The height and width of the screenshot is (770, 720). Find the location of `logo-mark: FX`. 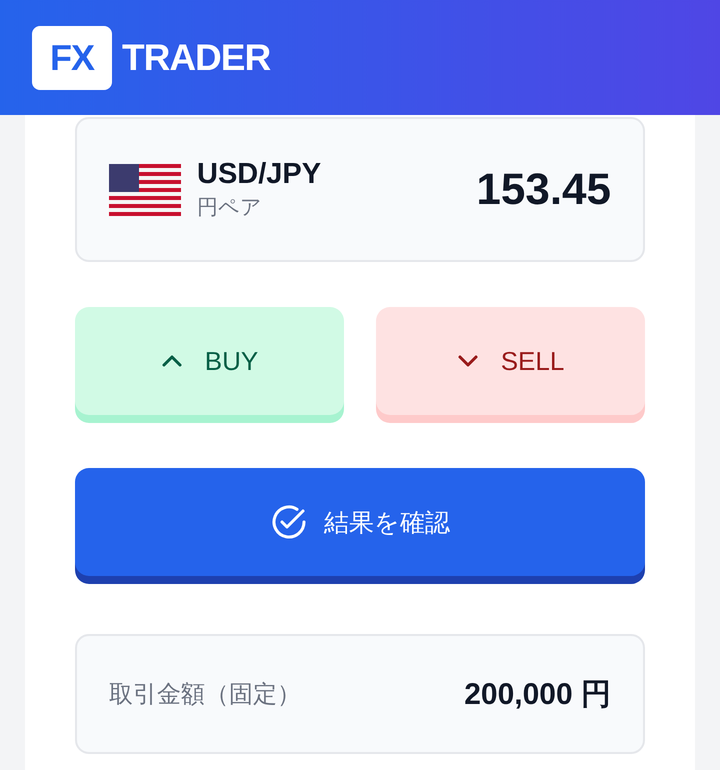

logo-mark: FX is located at coordinates (72, 58).